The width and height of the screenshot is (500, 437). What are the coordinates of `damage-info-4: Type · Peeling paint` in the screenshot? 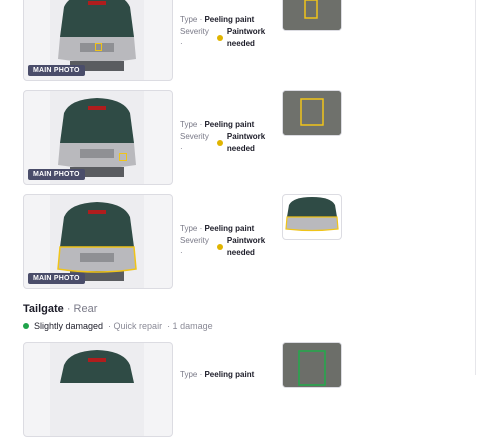 It's located at (217, 375).